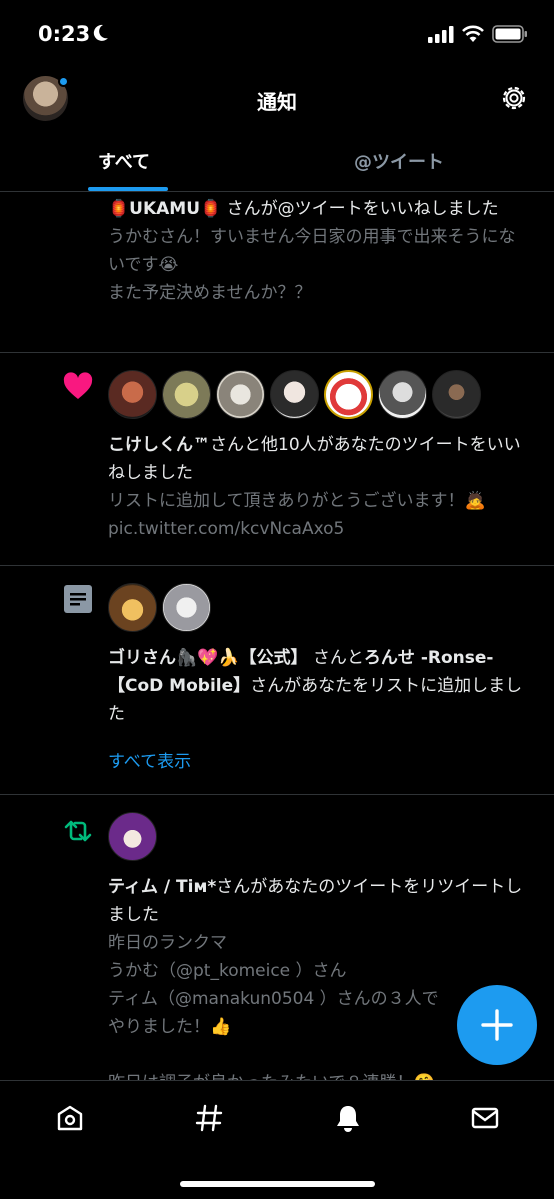 This screenshot has width=554, height=1199. Describe the element at coordinates (149, 759) in the screenshot. I see `see-all-link: すべて表示` at that location.